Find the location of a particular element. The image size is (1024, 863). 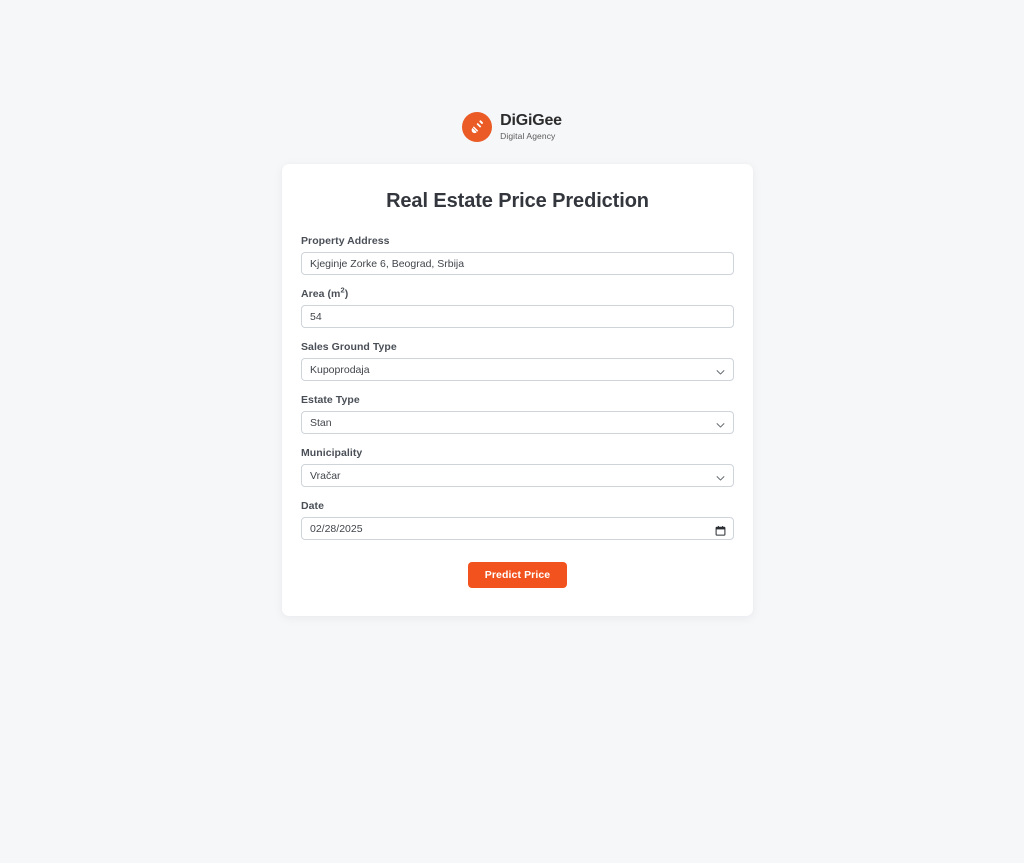

area-input is located at coordinates (517, 316).